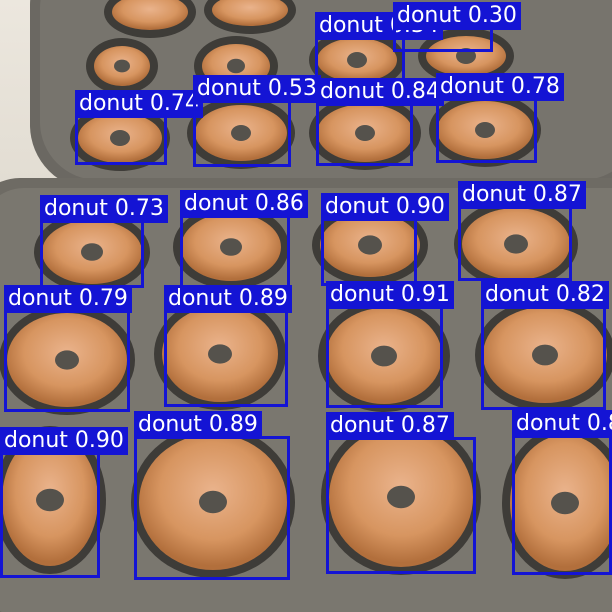 The height and width of the screenshot is (612, 612). I want to click on detection-label: donut 0.30, so click(457, 16).